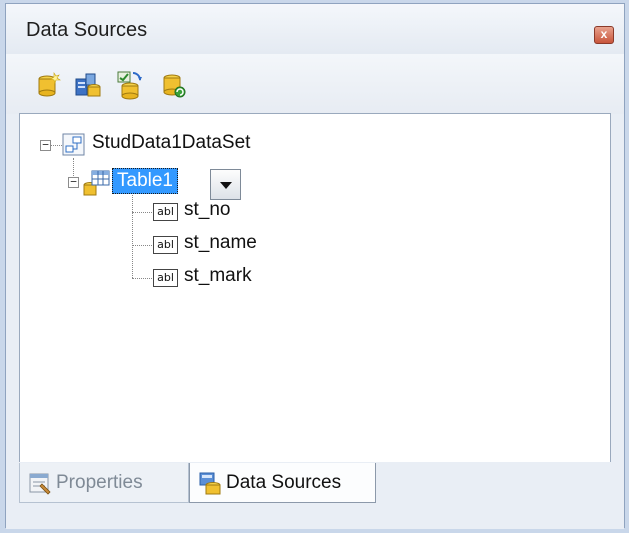  I want to click on add-new-data-source-icon, so click(49, 84).